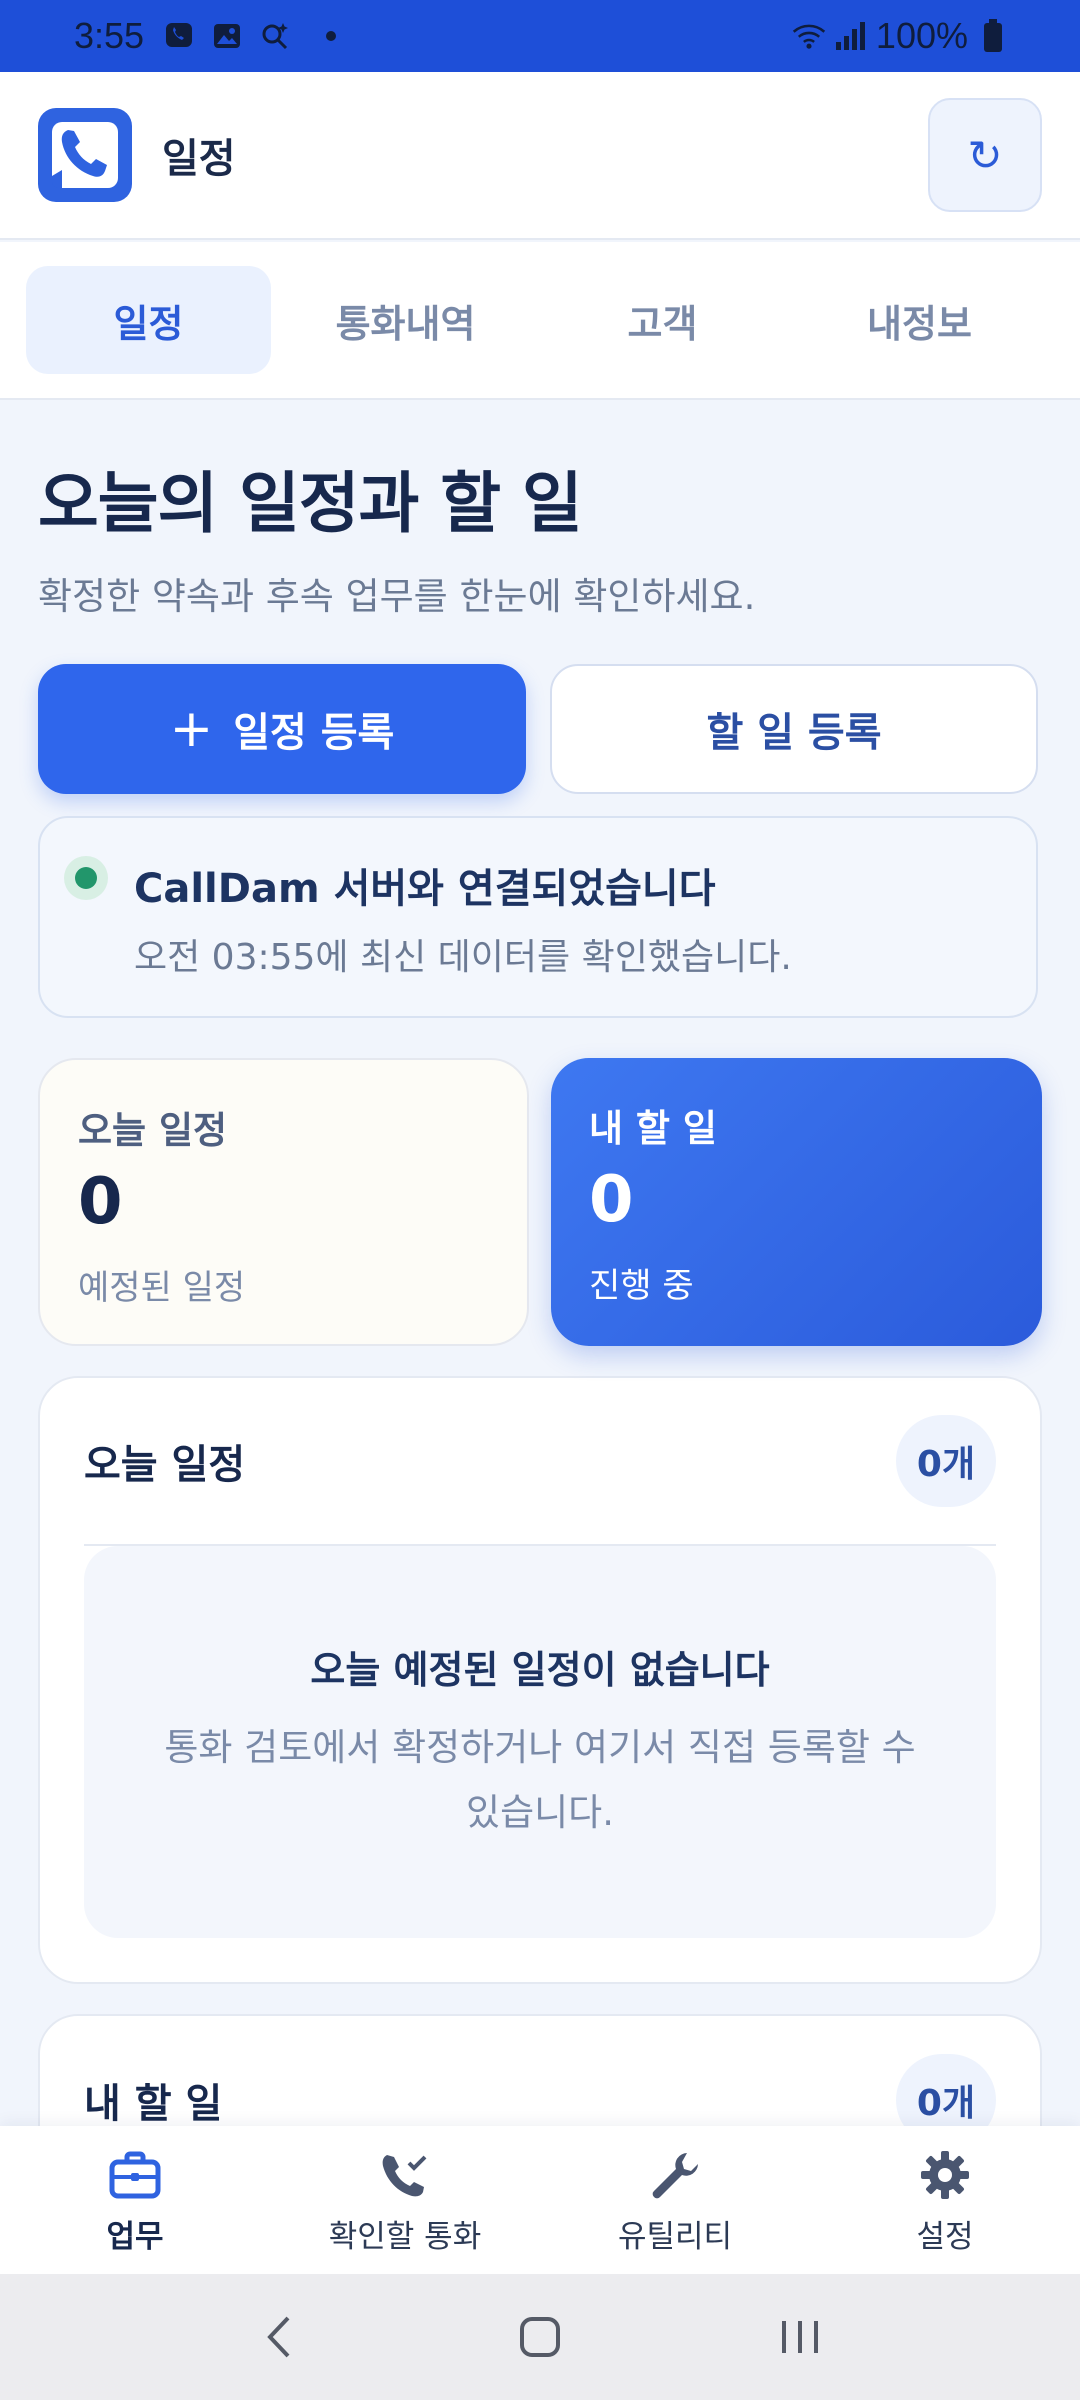 This screenshot has height=2400, width=1080. Describe the element at coordinates (227, 36) in the screenshot. I see `gallery-icon` at that location.